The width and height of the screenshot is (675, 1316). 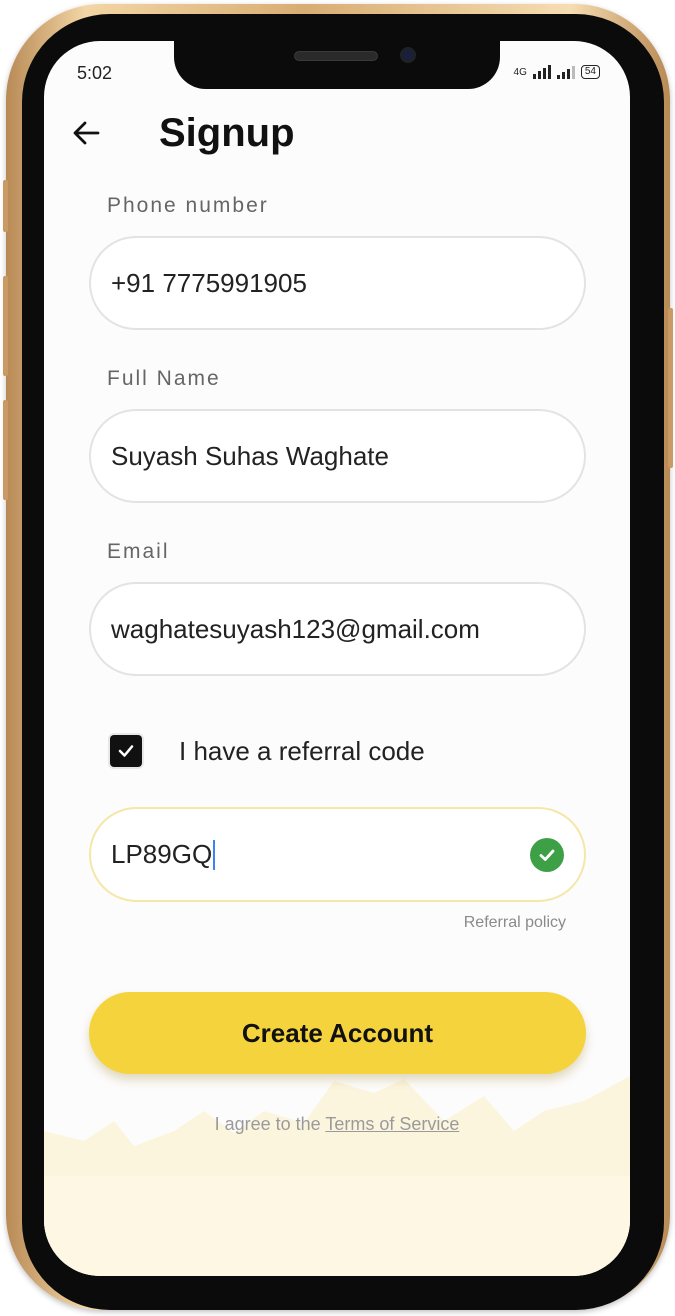 I want to click on battery-icon: 54, so click(x=590, y=72).